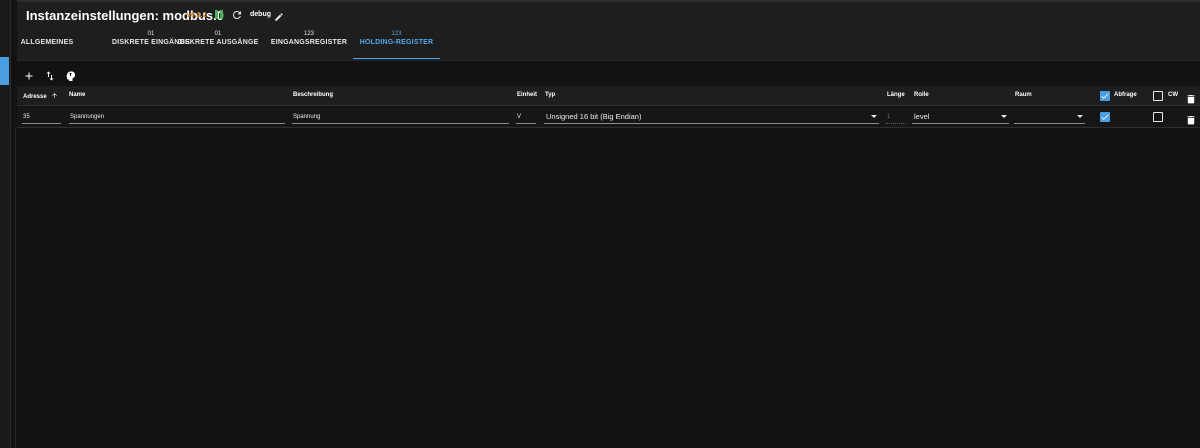  I want to click on version-badge: v6.3.2, so click(197, 15).